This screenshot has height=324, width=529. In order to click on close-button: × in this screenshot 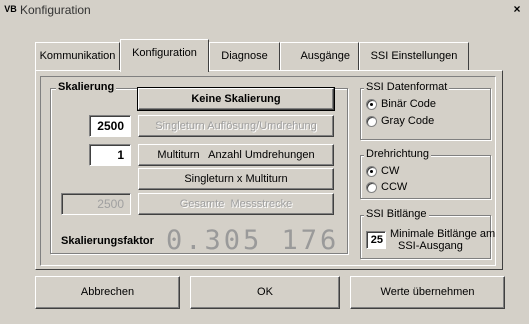, I will do `click(517, 9)`.